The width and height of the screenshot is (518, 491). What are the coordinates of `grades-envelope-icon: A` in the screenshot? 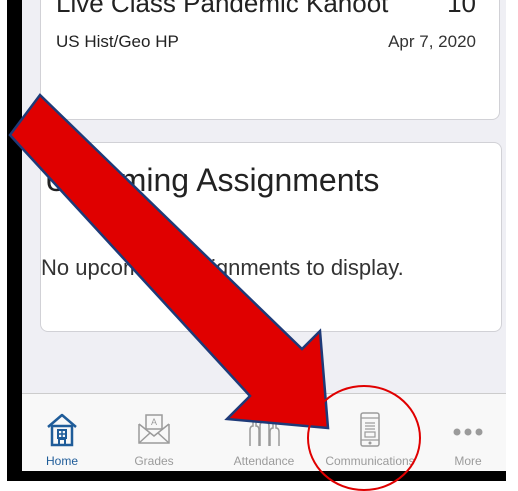 It's located at (154, 431).